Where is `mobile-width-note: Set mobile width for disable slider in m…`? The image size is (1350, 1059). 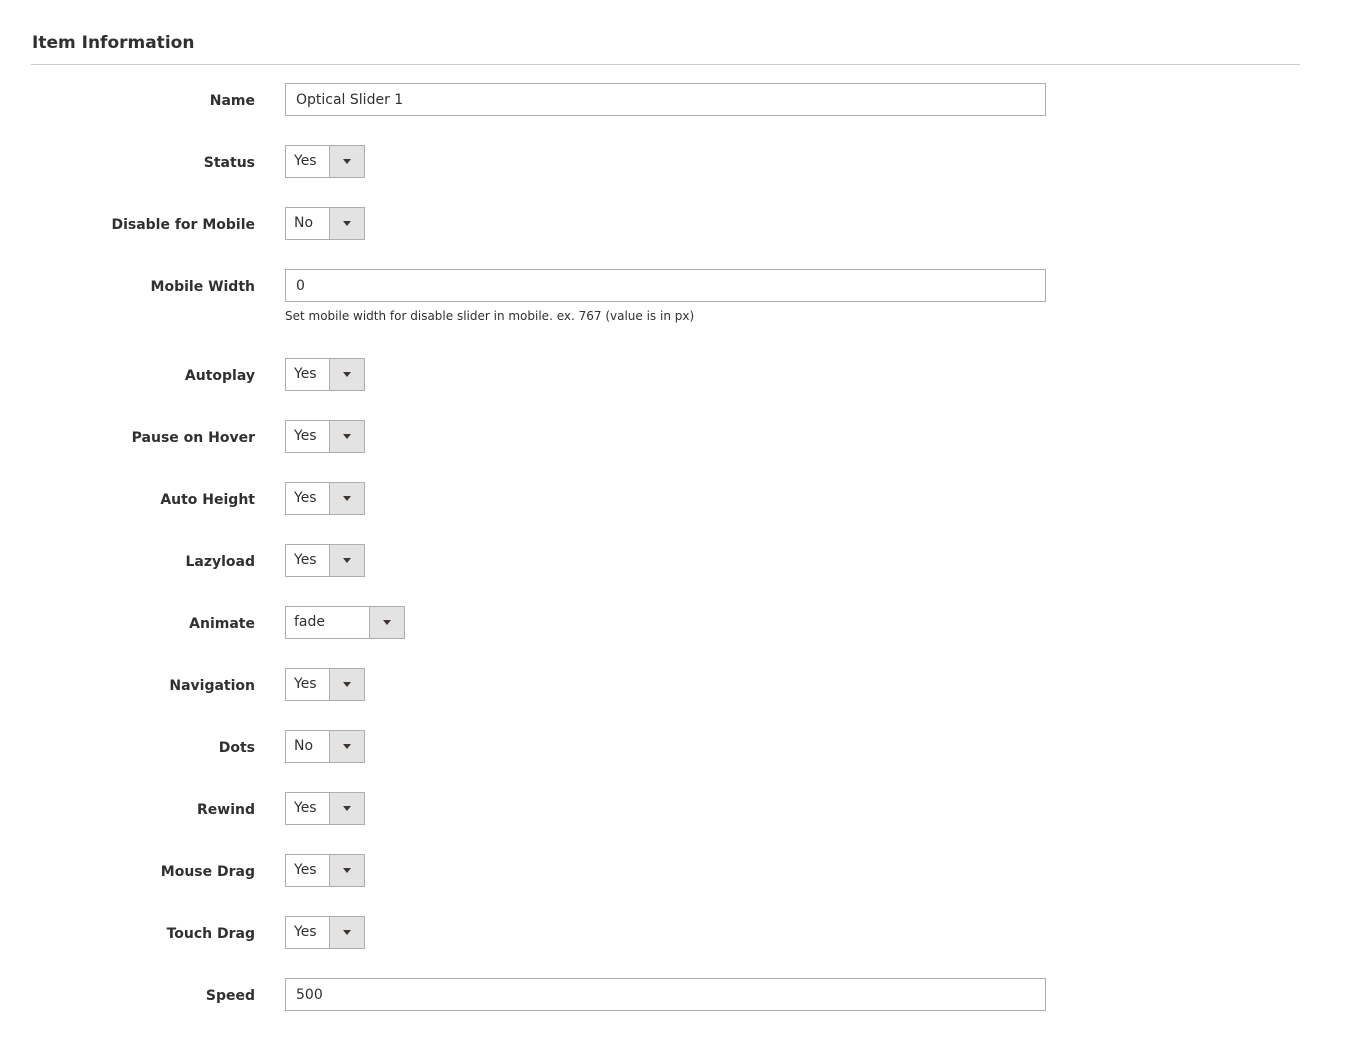 mobile-width-note: Set mobile width for disable slider in m… is located at coordinates (490, 316).